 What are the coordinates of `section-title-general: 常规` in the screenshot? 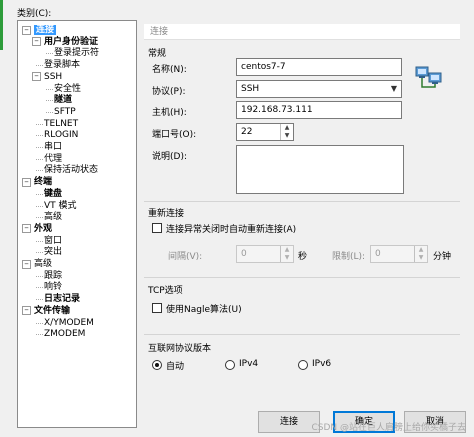 It's located at (157, 54).